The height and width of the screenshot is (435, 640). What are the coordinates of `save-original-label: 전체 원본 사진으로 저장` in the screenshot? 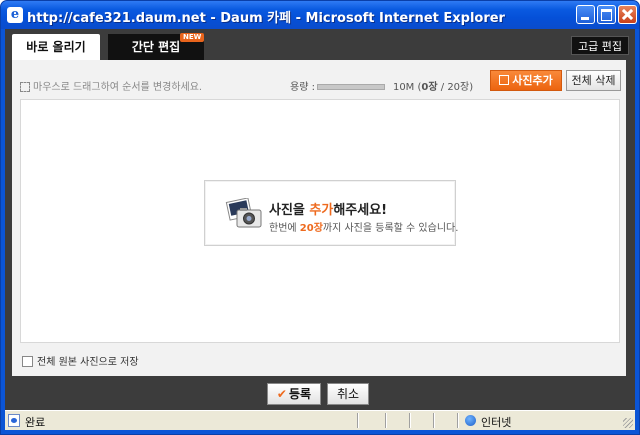 It's located at (88, 362).